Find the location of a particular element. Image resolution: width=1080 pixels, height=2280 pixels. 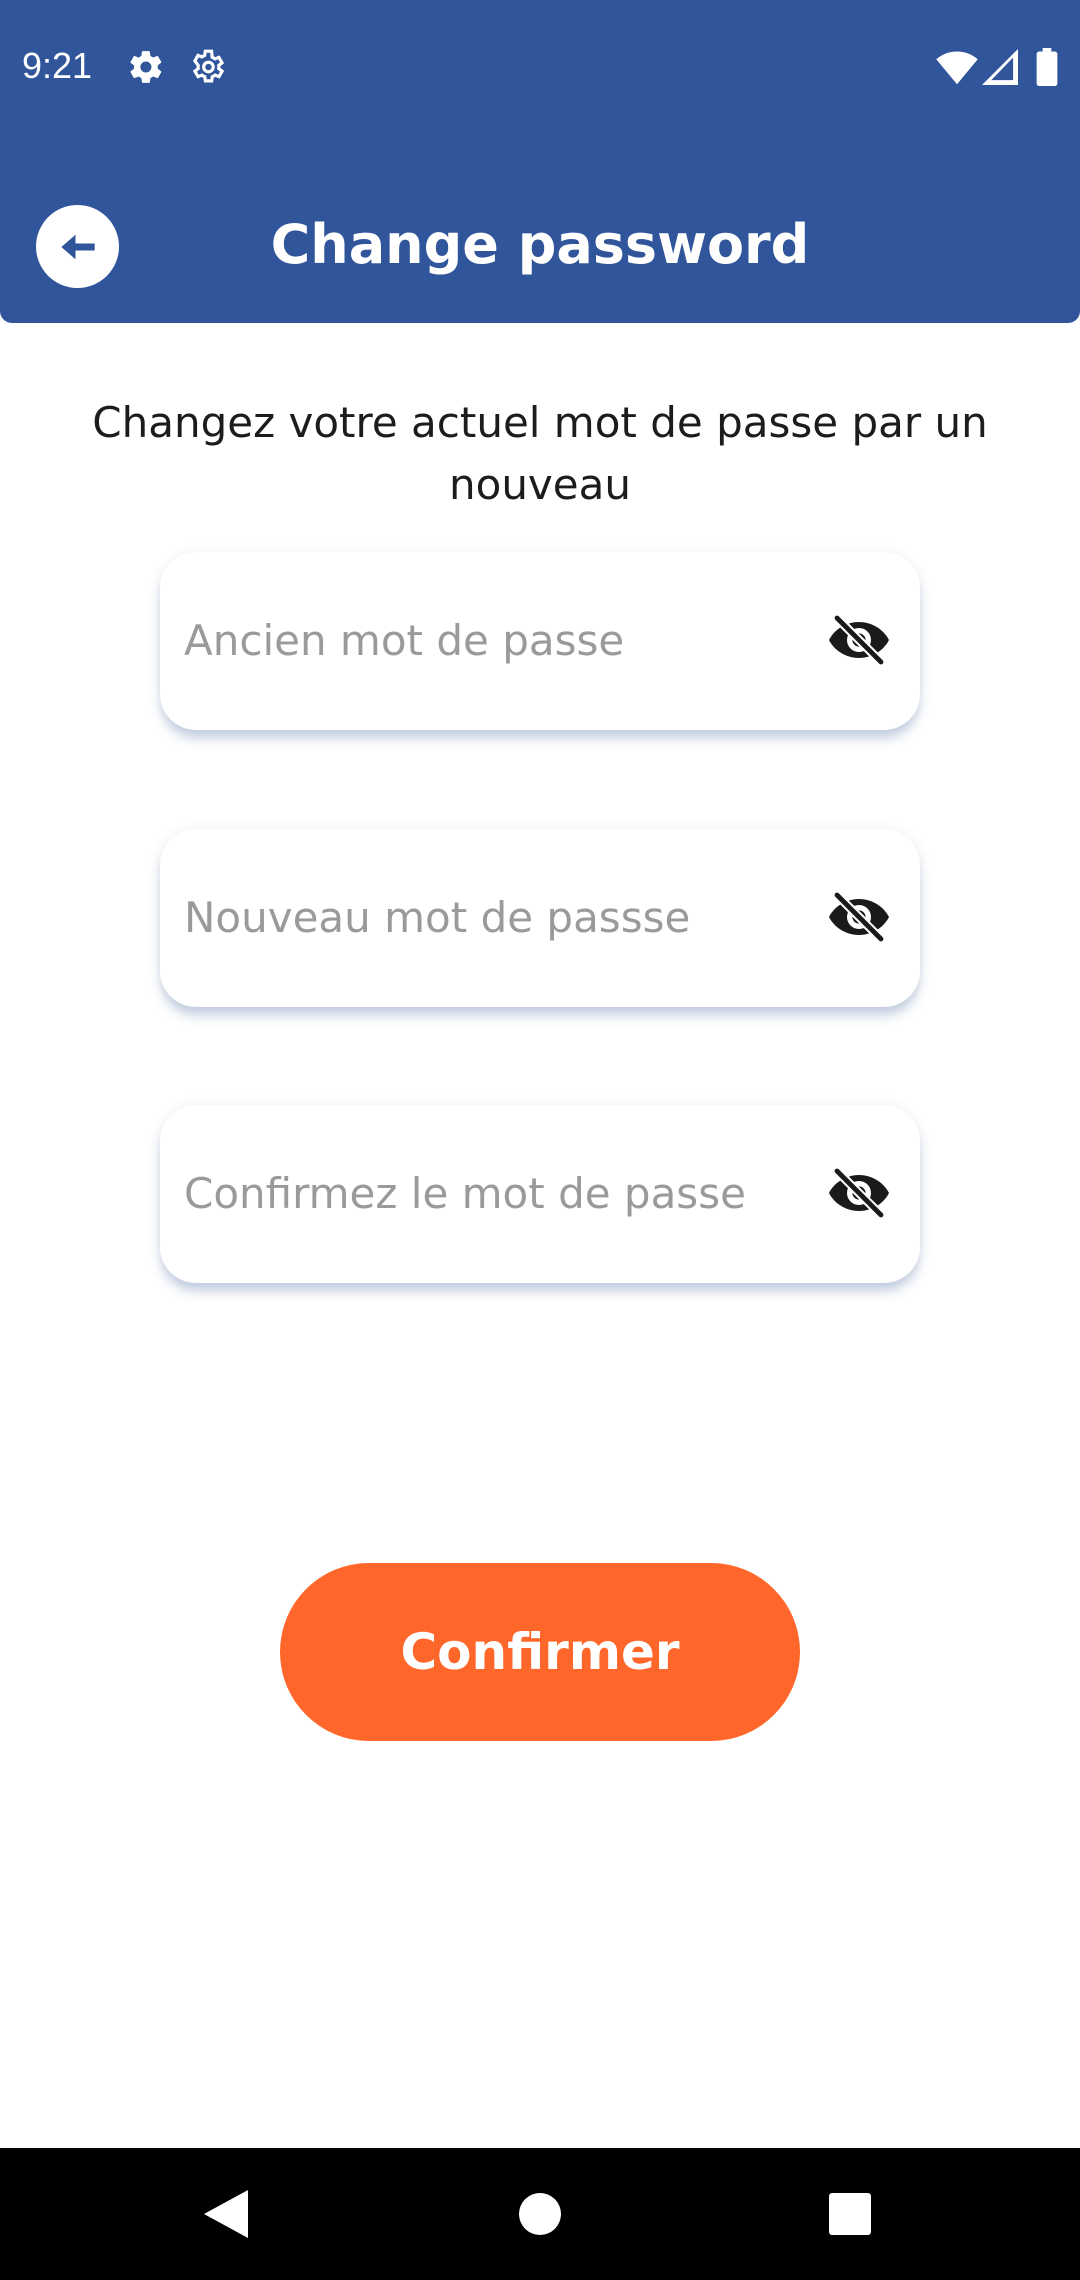

battery-icon is located at coordinates (1047, 67).